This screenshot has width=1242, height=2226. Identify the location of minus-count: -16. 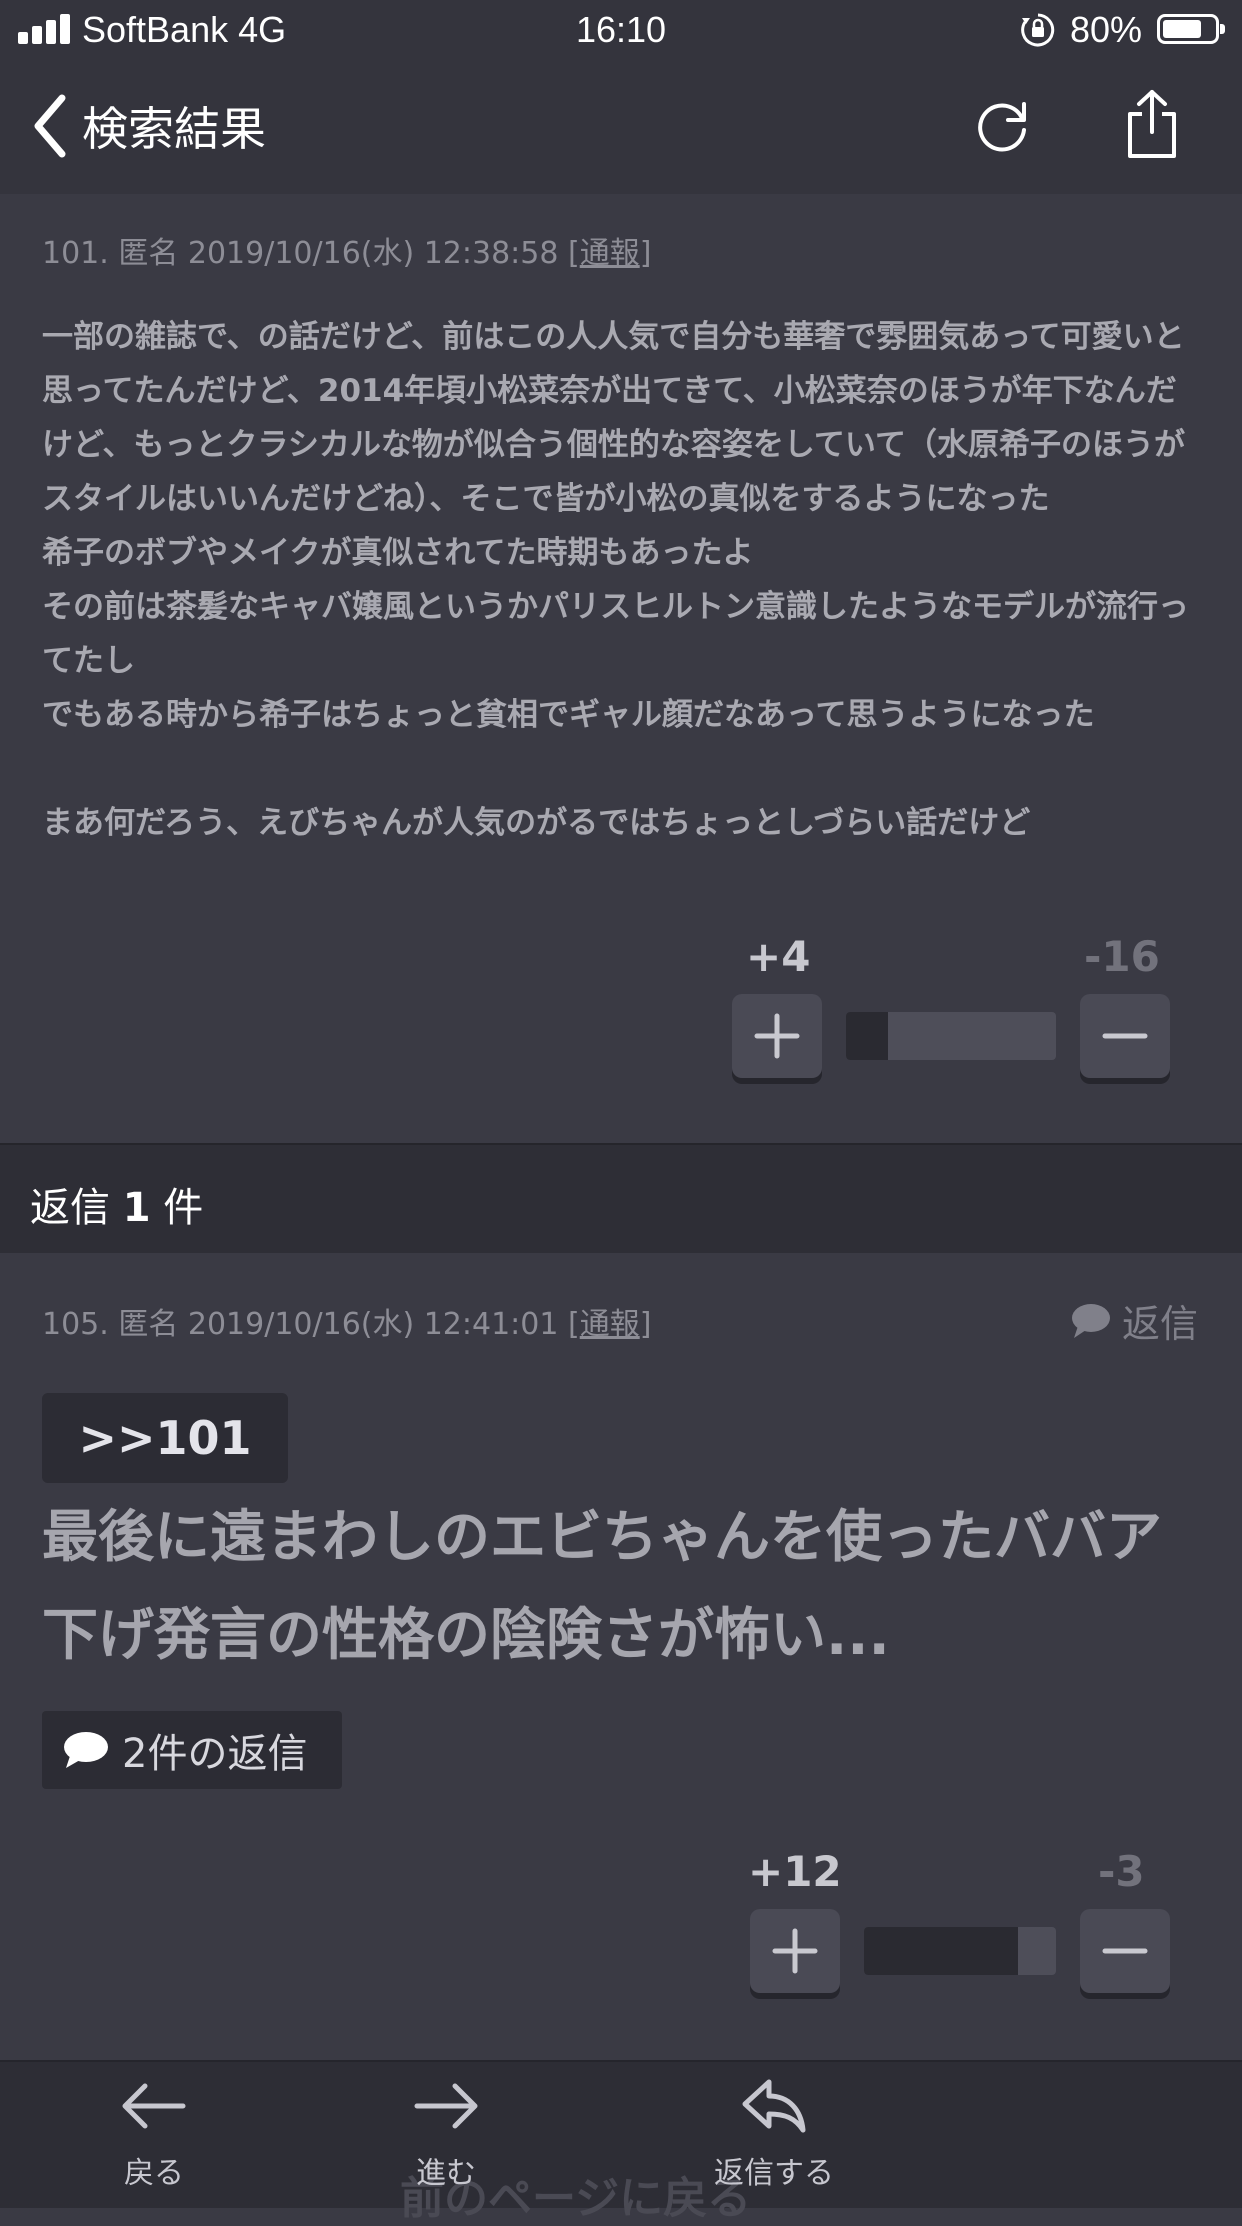
(1122, 956).